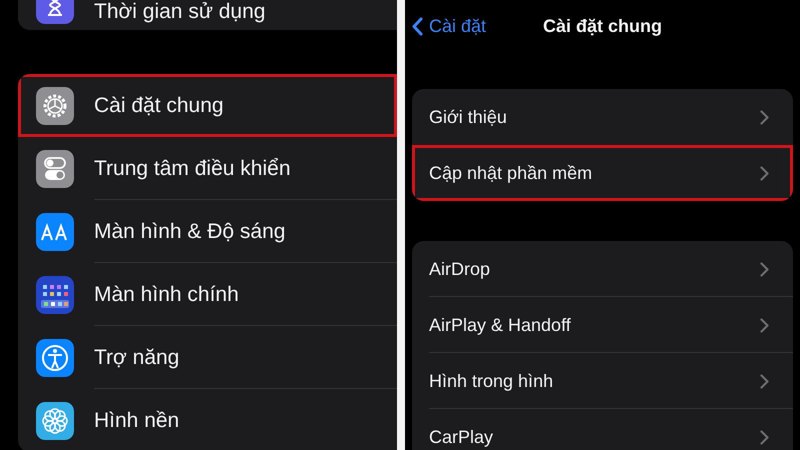  What do you see at coordinates (207, 294) in the screenshot?
I see `settings-row: Màn hình chính` at bounding box center [207, 294].